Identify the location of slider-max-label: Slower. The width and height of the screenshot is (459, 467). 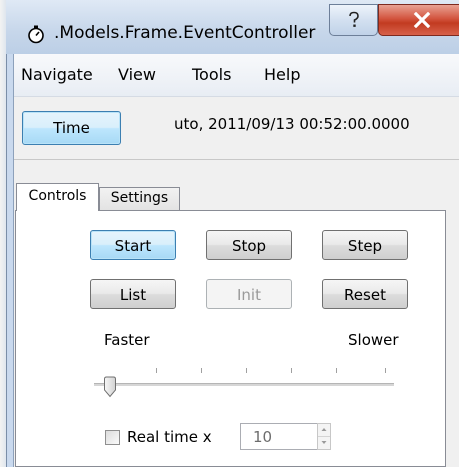
(373, 340).